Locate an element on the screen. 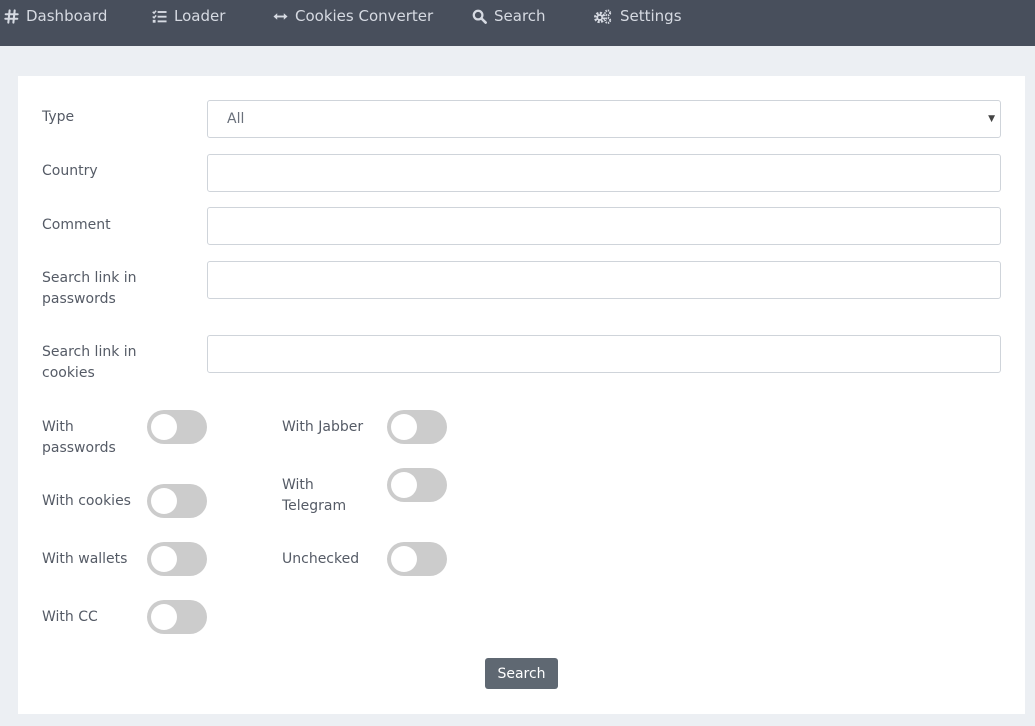  hash-icon is located at coordinates (11, 16).